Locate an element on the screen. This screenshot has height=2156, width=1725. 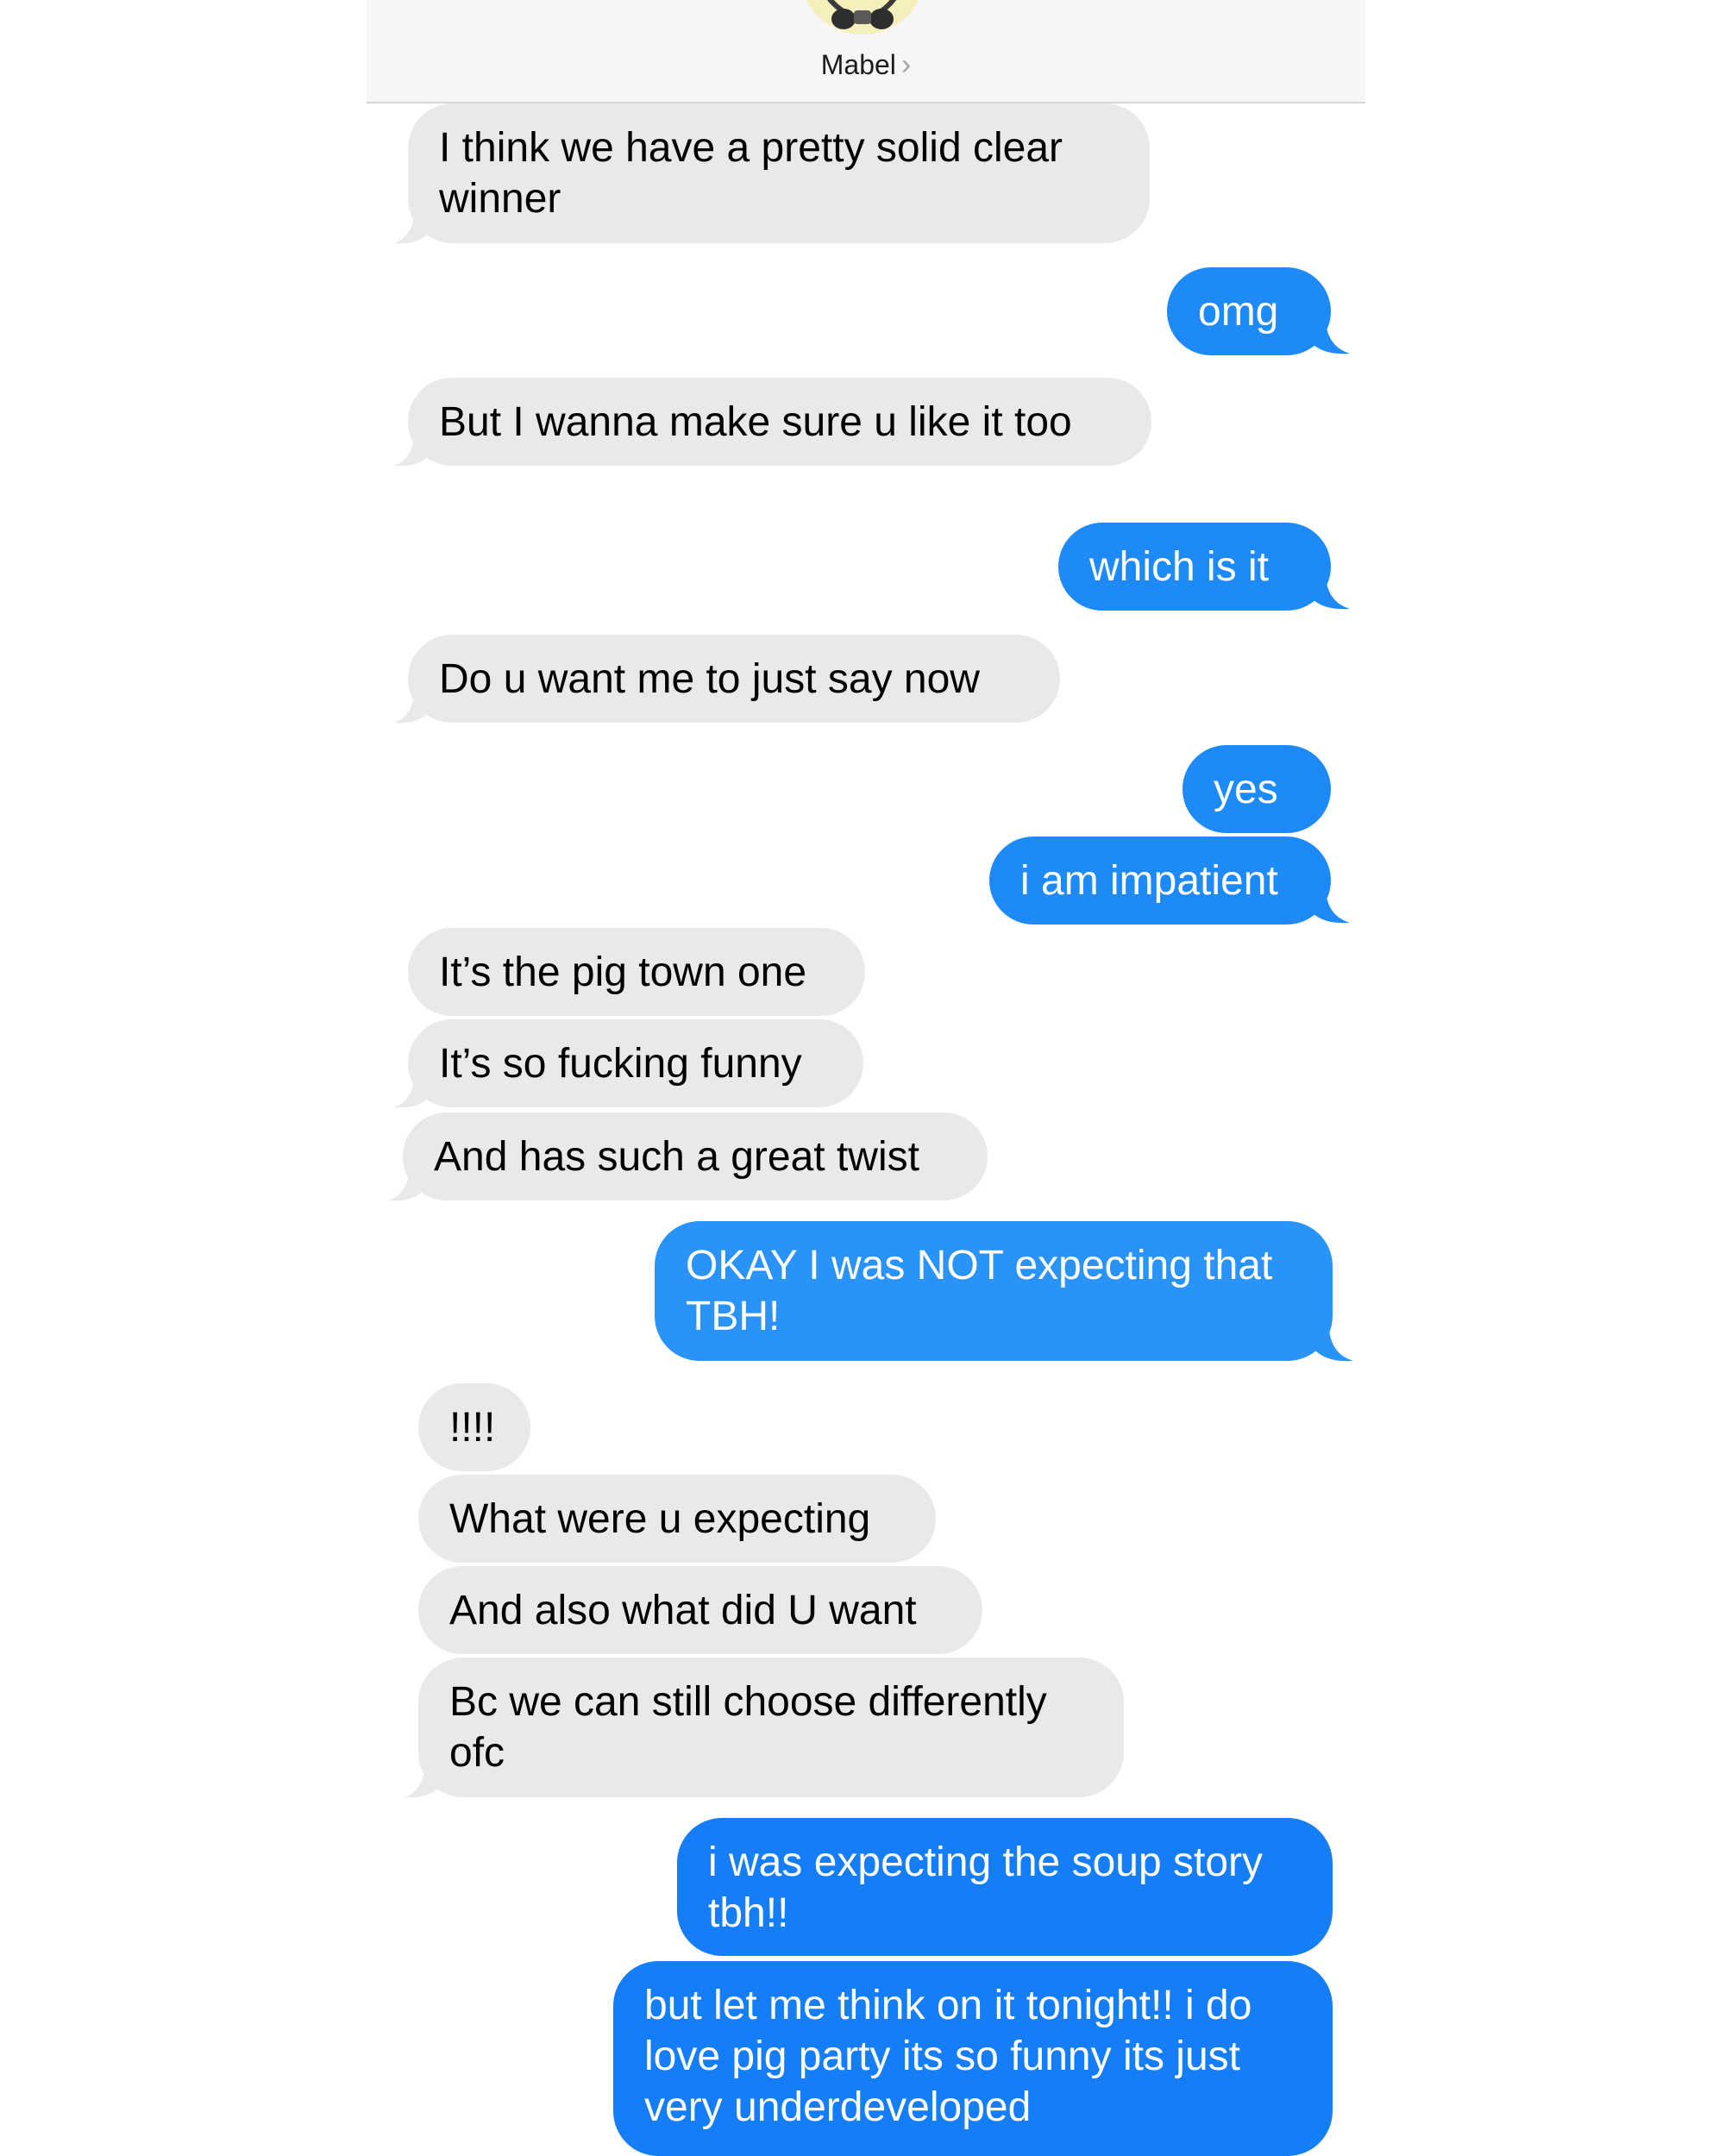
message-bubble-incoming: But I wanna make sure u like it too is located at coordinates (779, 422).